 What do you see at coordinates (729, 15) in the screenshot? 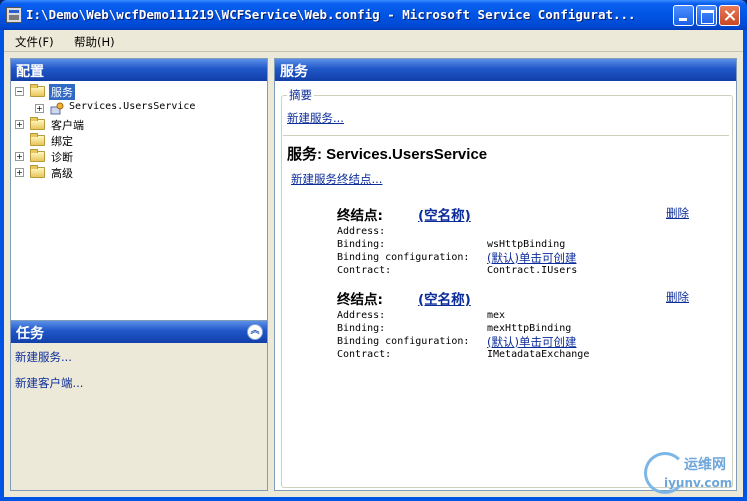
I see `close-button` at bounding box center [729, 15].